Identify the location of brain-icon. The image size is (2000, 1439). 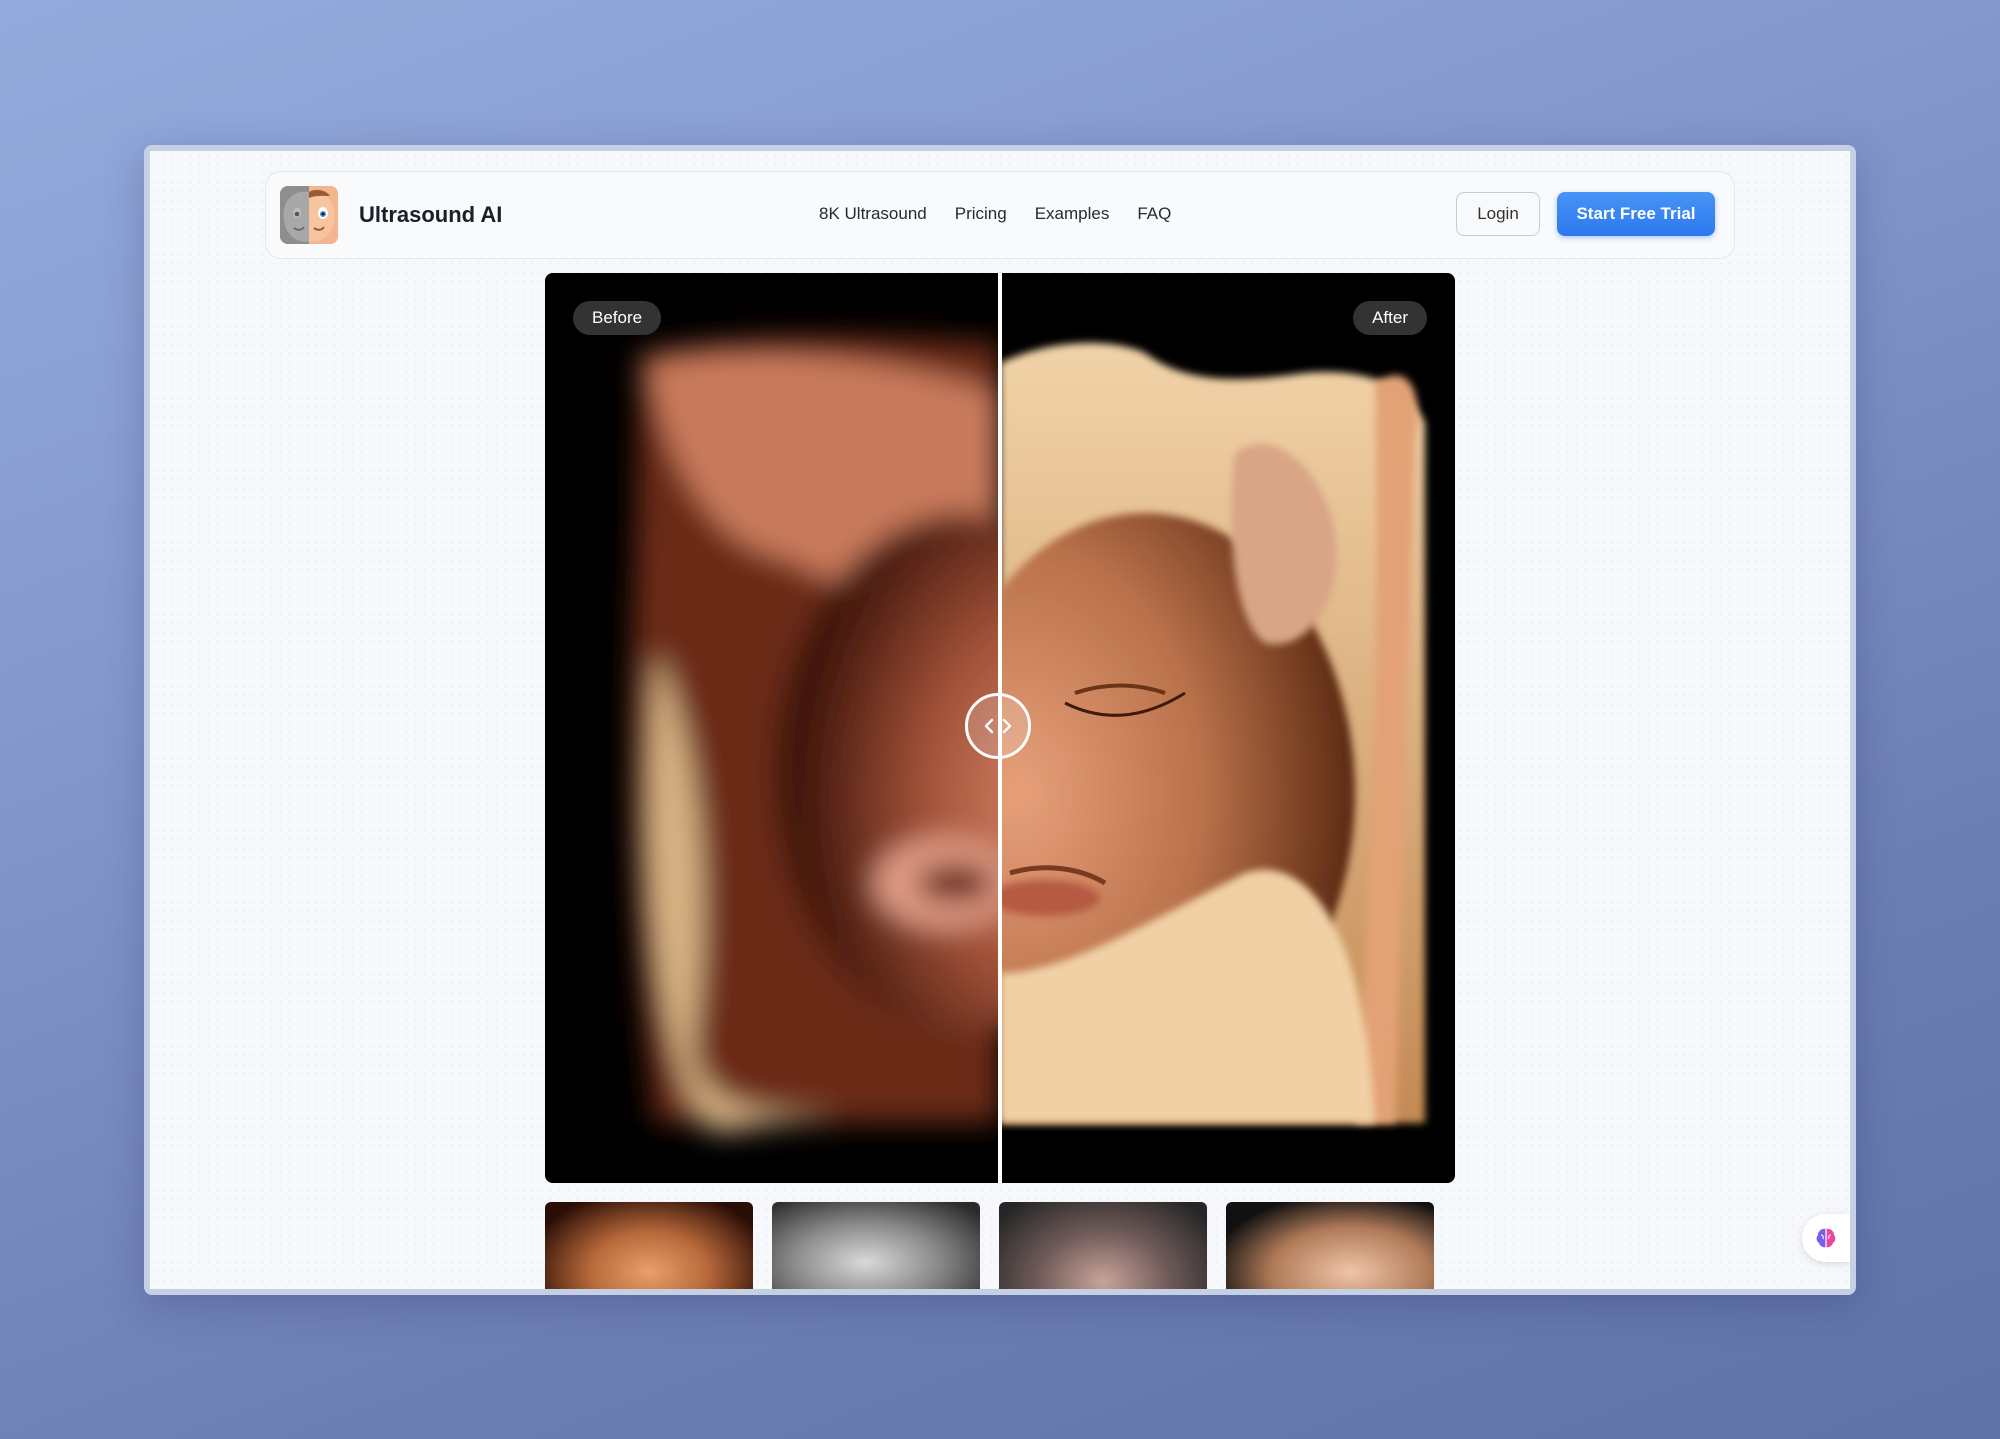
(1826, 1238).